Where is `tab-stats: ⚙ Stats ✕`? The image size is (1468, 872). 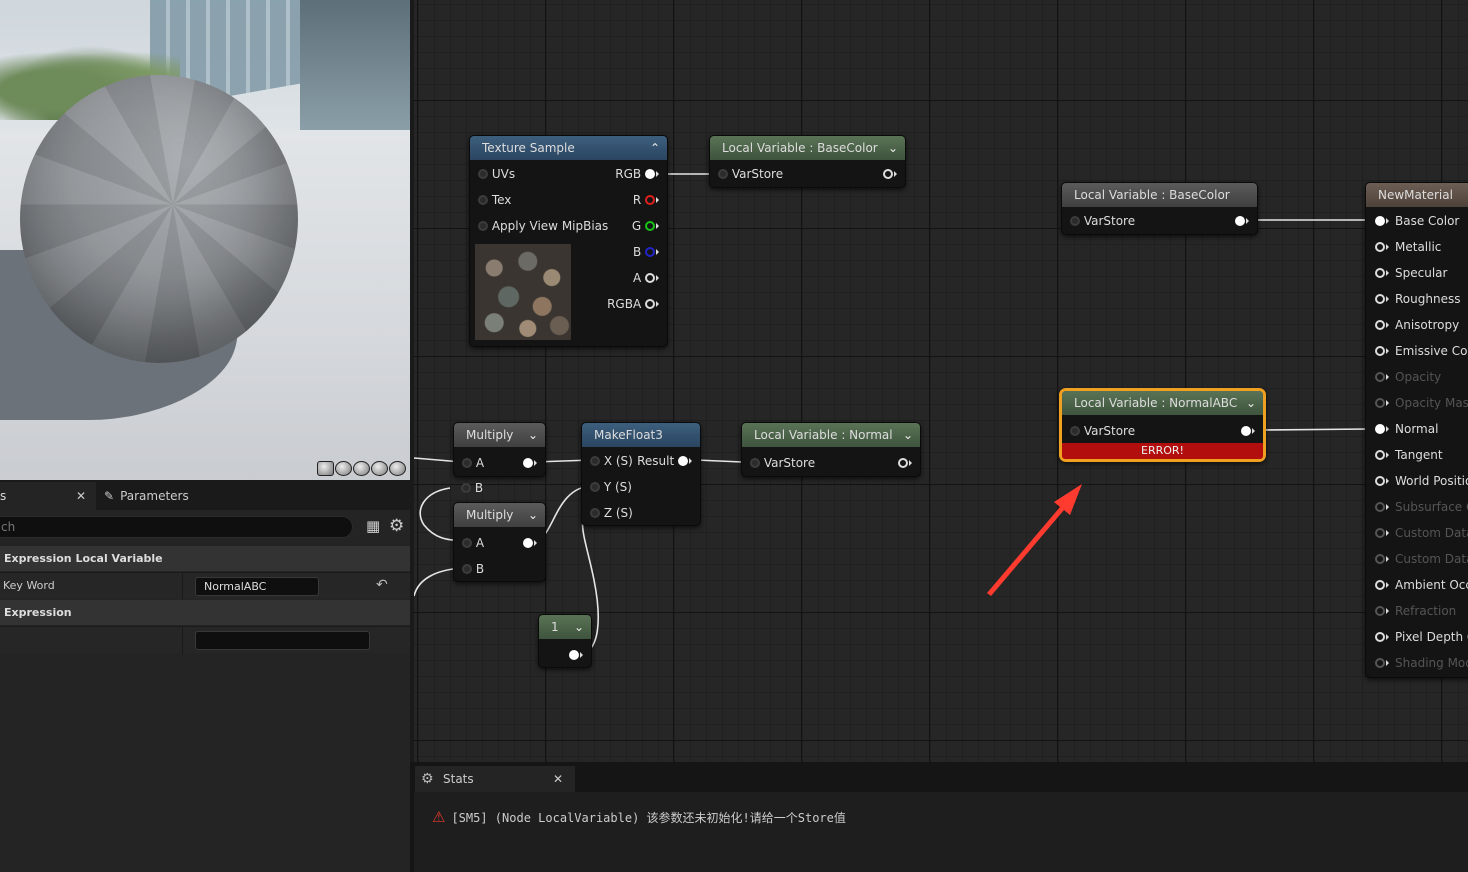
tab-stats: ⚙ Stats ✕ is located at coordinates (495, 779).